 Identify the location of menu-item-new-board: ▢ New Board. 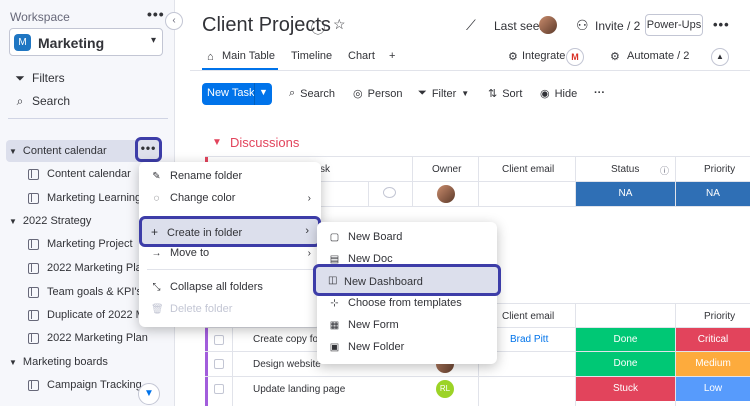
(407, 237).